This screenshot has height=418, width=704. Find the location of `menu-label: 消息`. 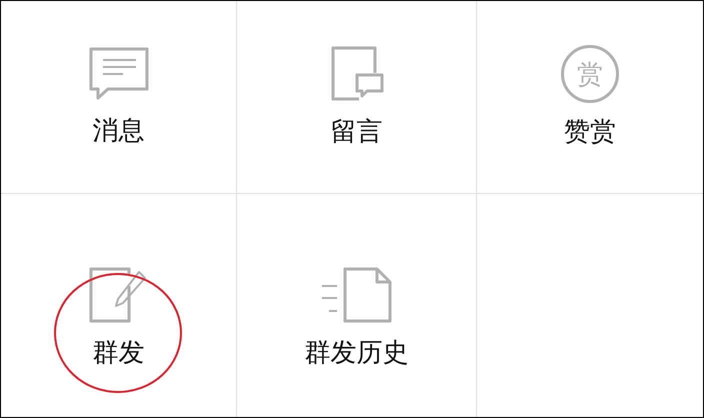

menu-label: 消息 is located at coordinates (118, 132).